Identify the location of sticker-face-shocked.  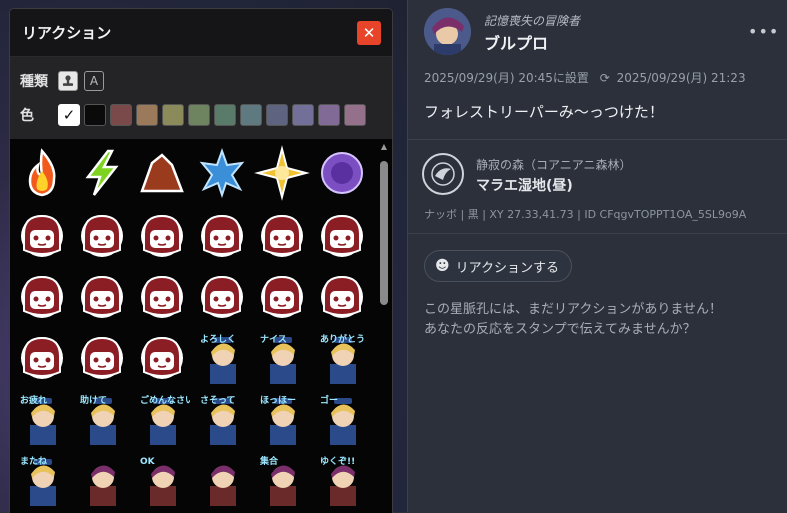
(342, 234).